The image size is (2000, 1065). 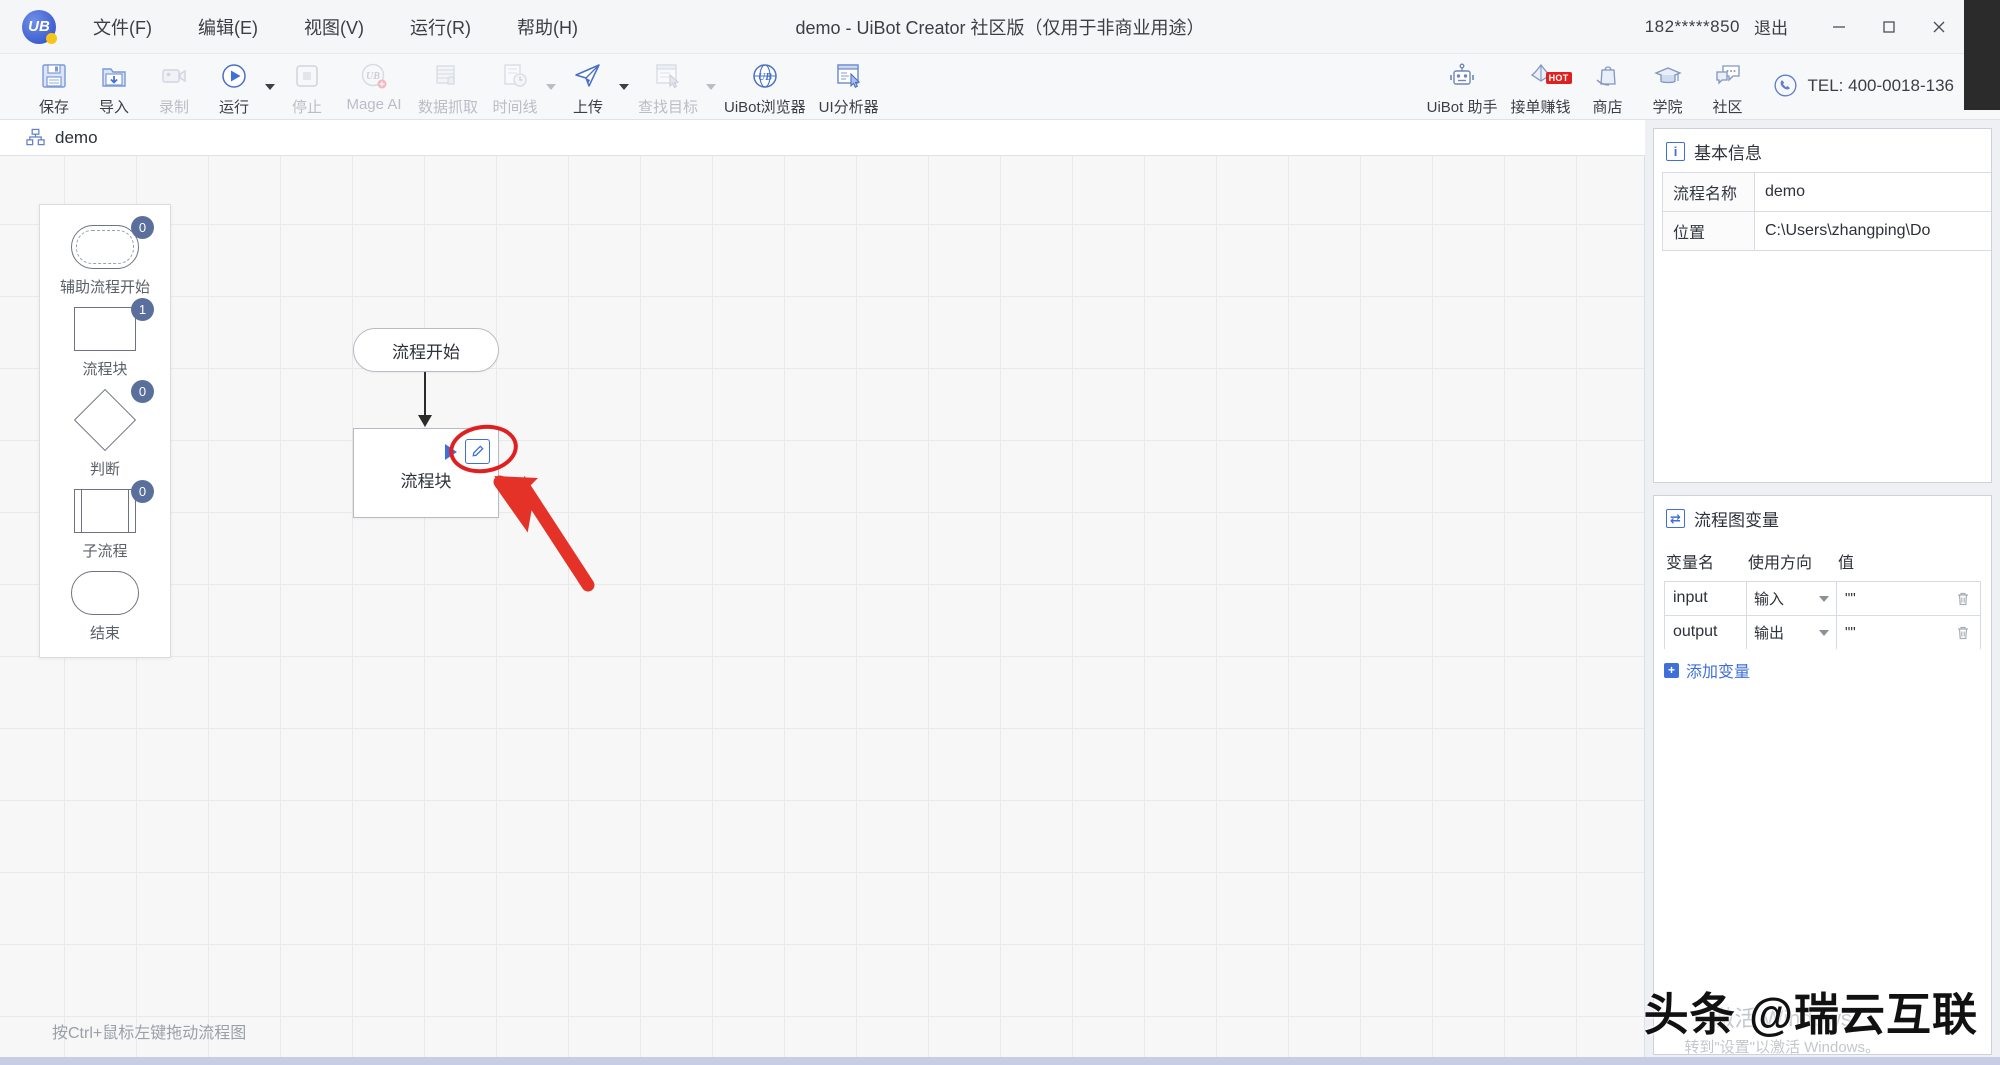 I want to click on palette-item-end-label: 结束, so click(x=104, y=633).